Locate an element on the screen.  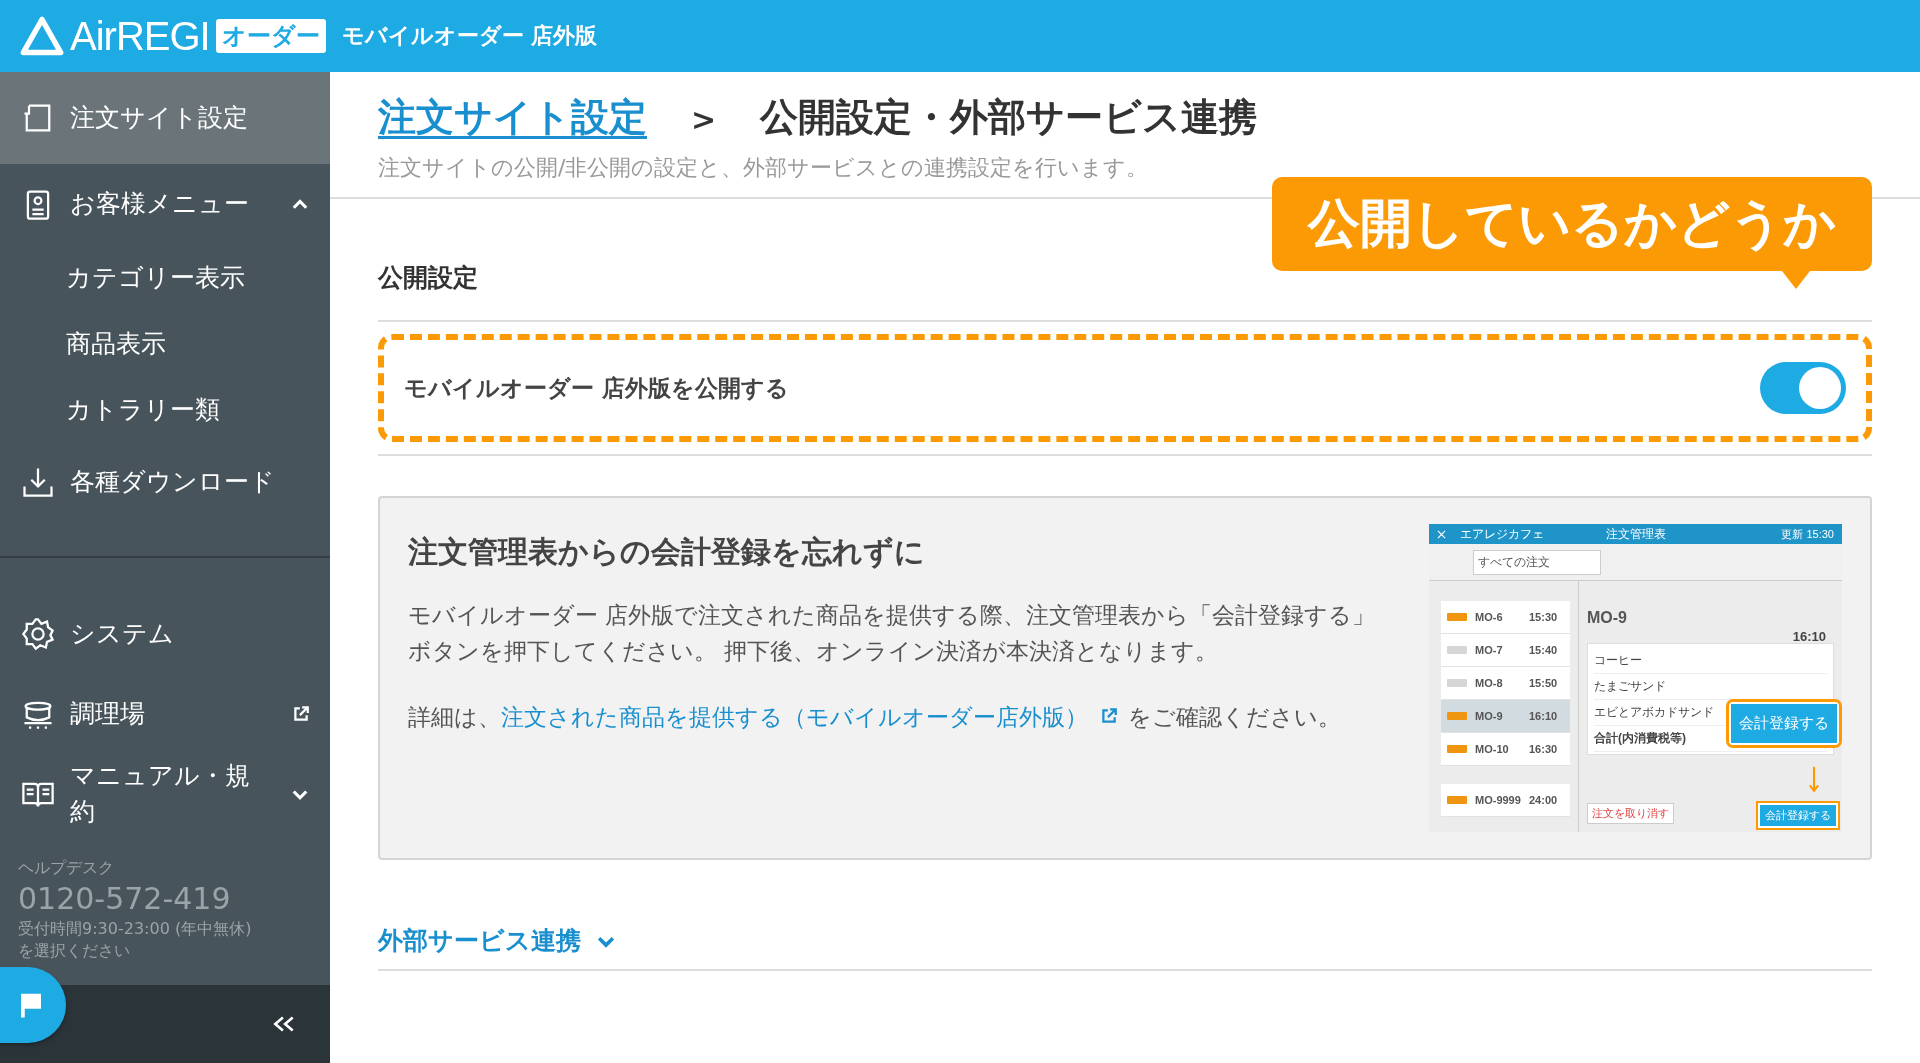
order-card: MO-8 15:50 is located at coordinates (1505, 683).